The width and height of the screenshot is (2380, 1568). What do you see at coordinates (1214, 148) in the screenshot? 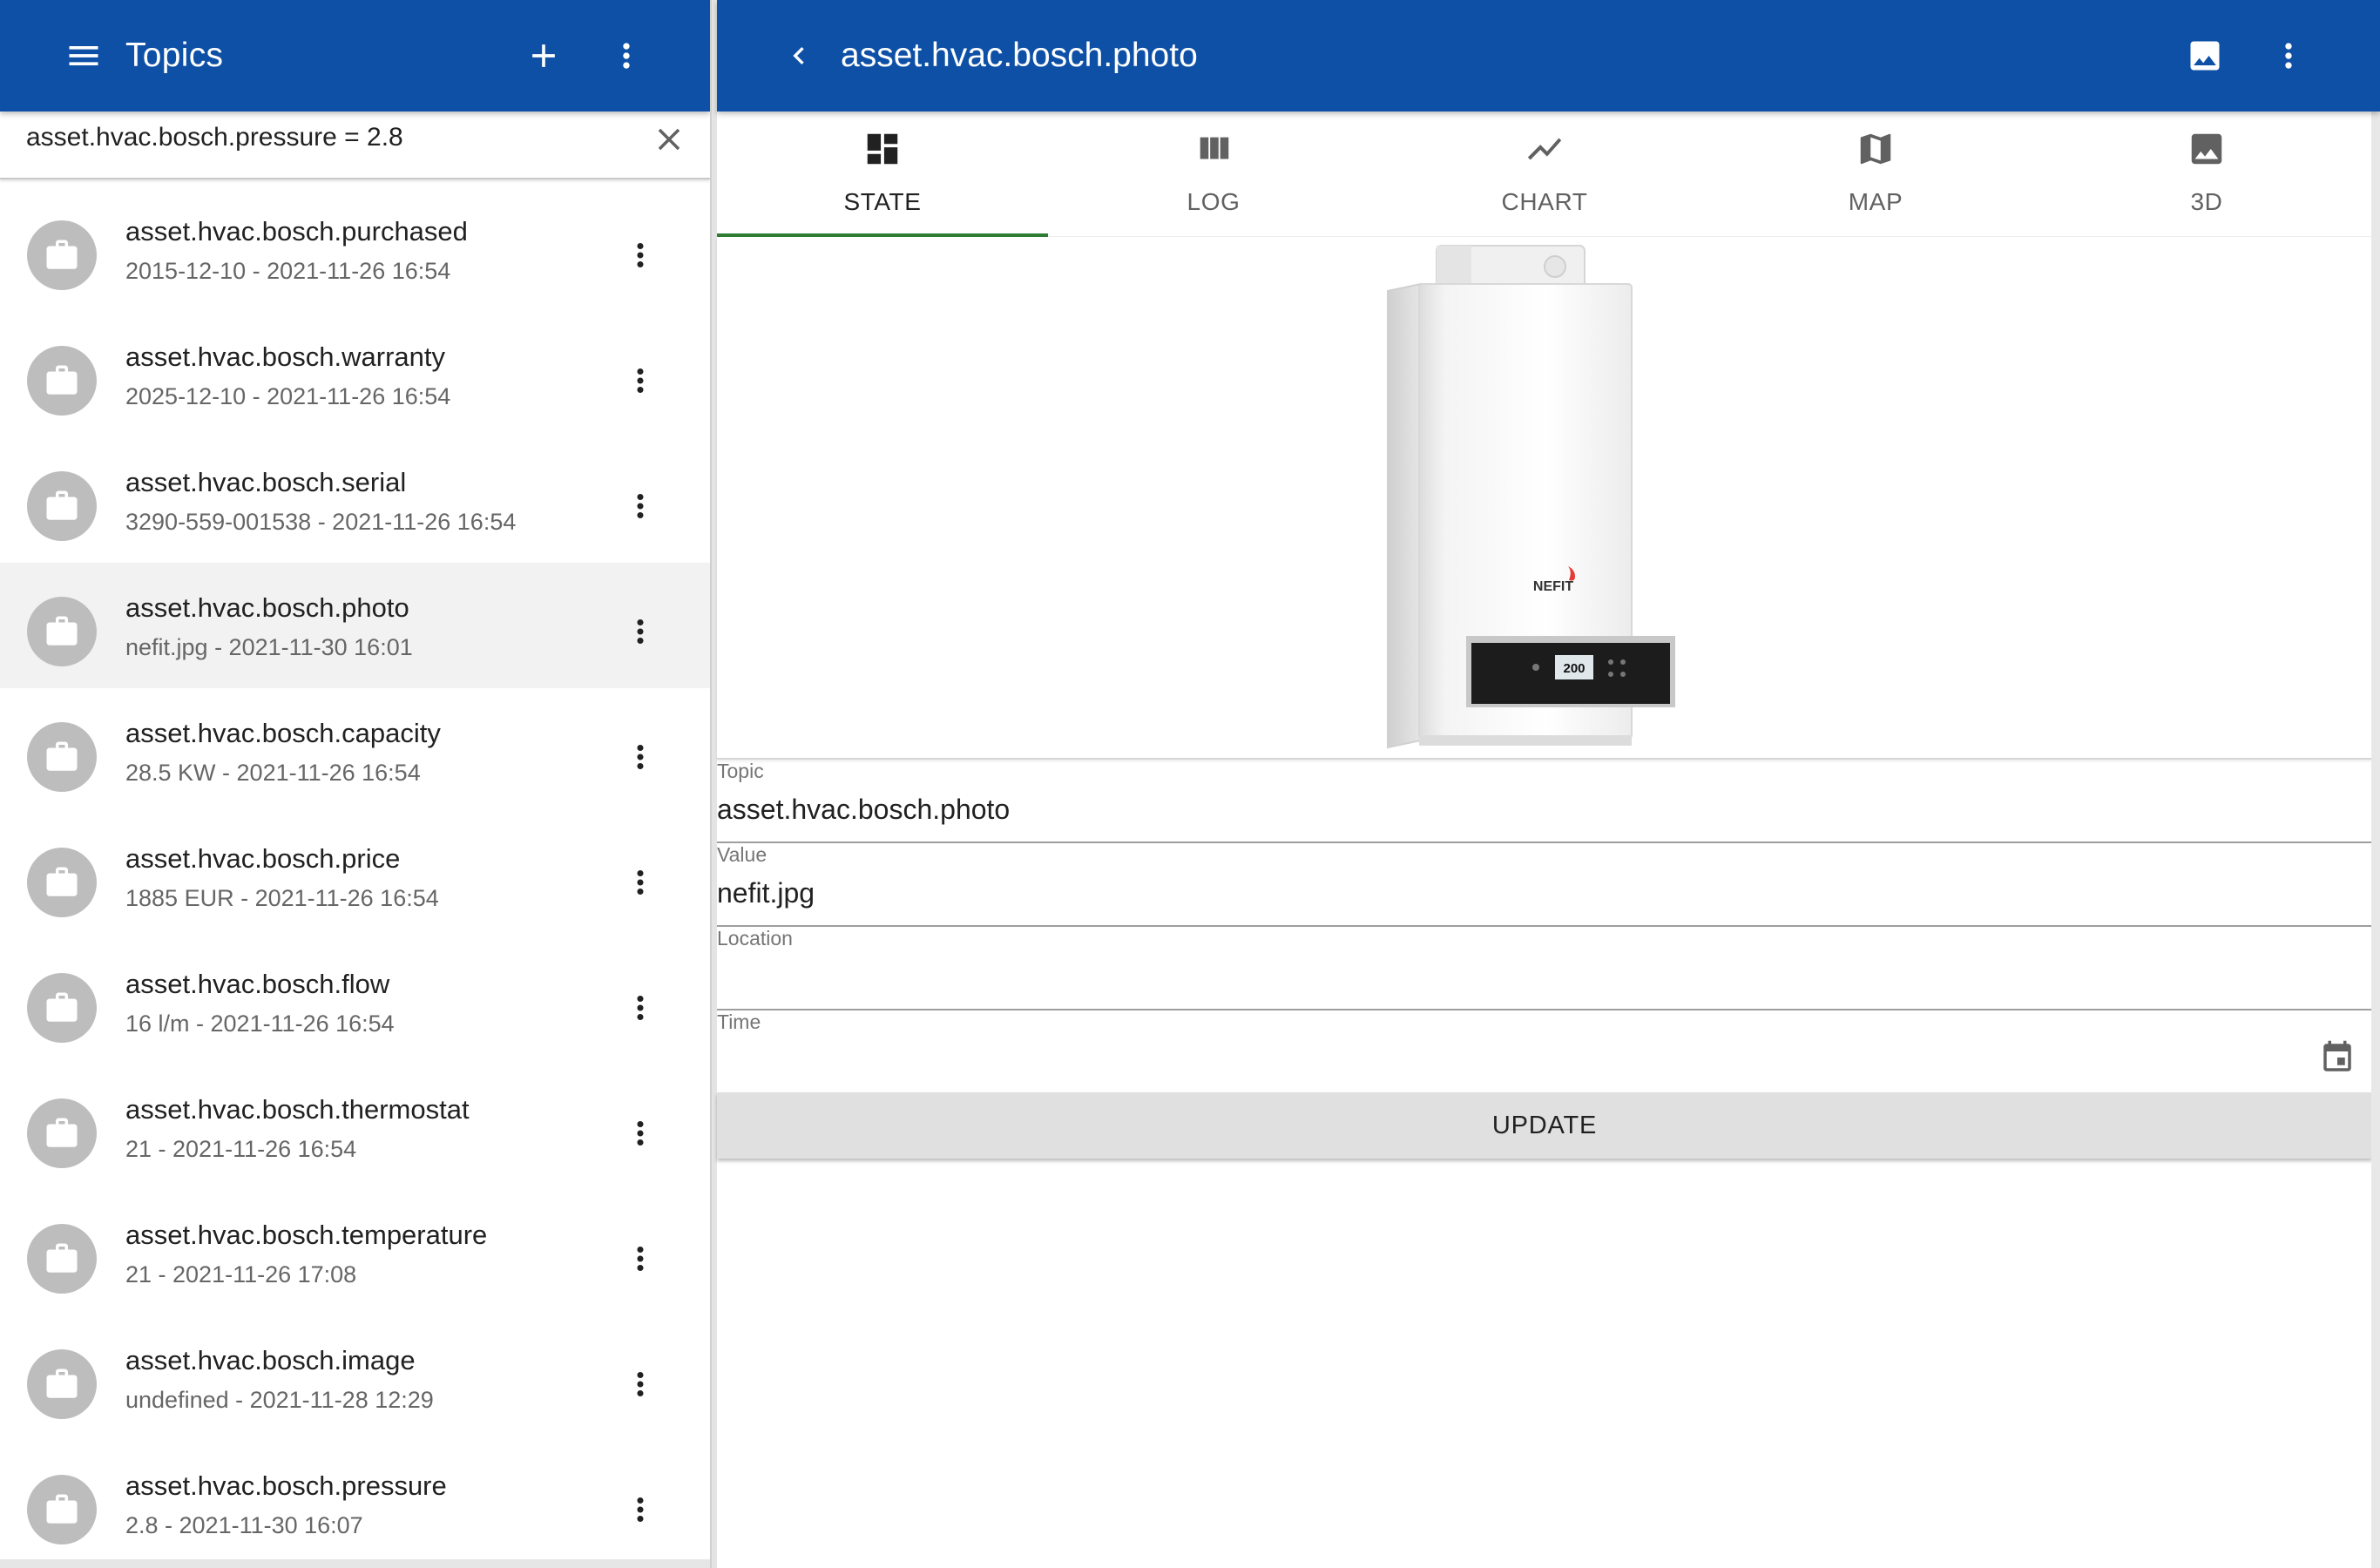
I see `view-column-icon` at bounding box center [1214, 148].